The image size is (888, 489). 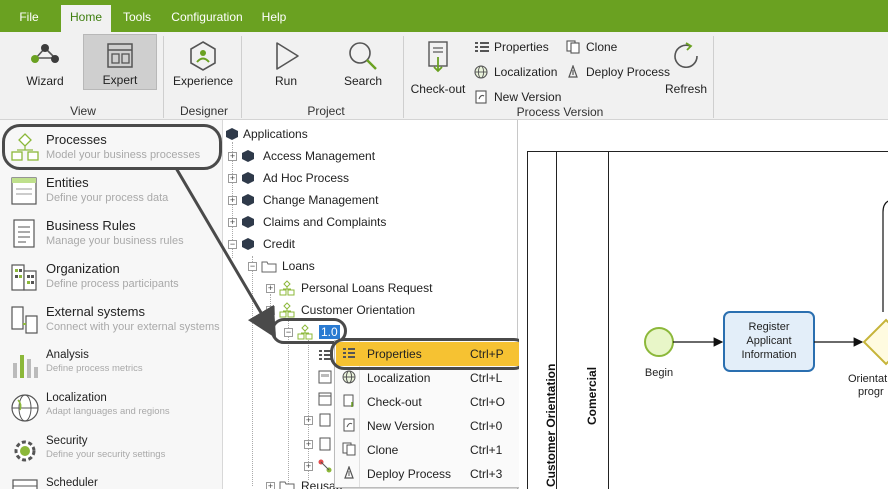 I want to click on scheduler-icon, so click(x=25, y=484).